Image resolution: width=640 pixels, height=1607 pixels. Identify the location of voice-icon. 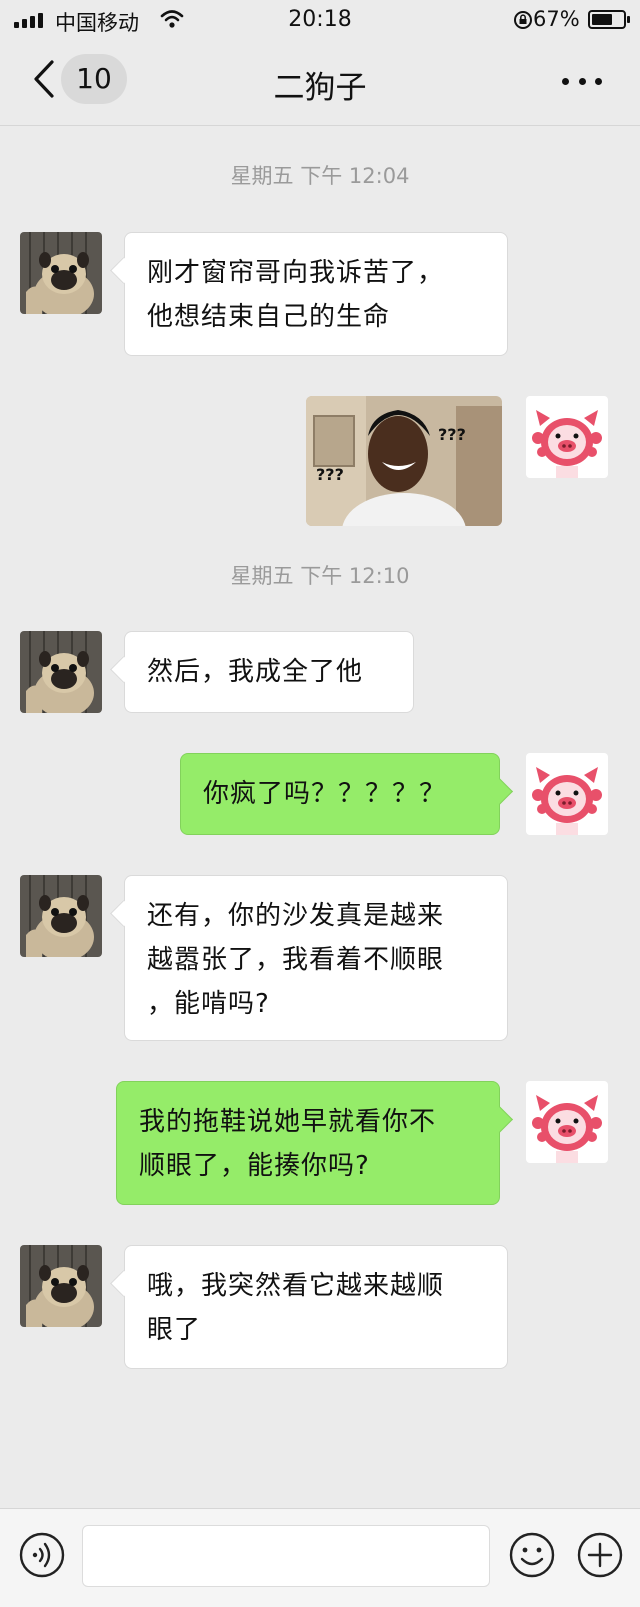
(42, 1555).